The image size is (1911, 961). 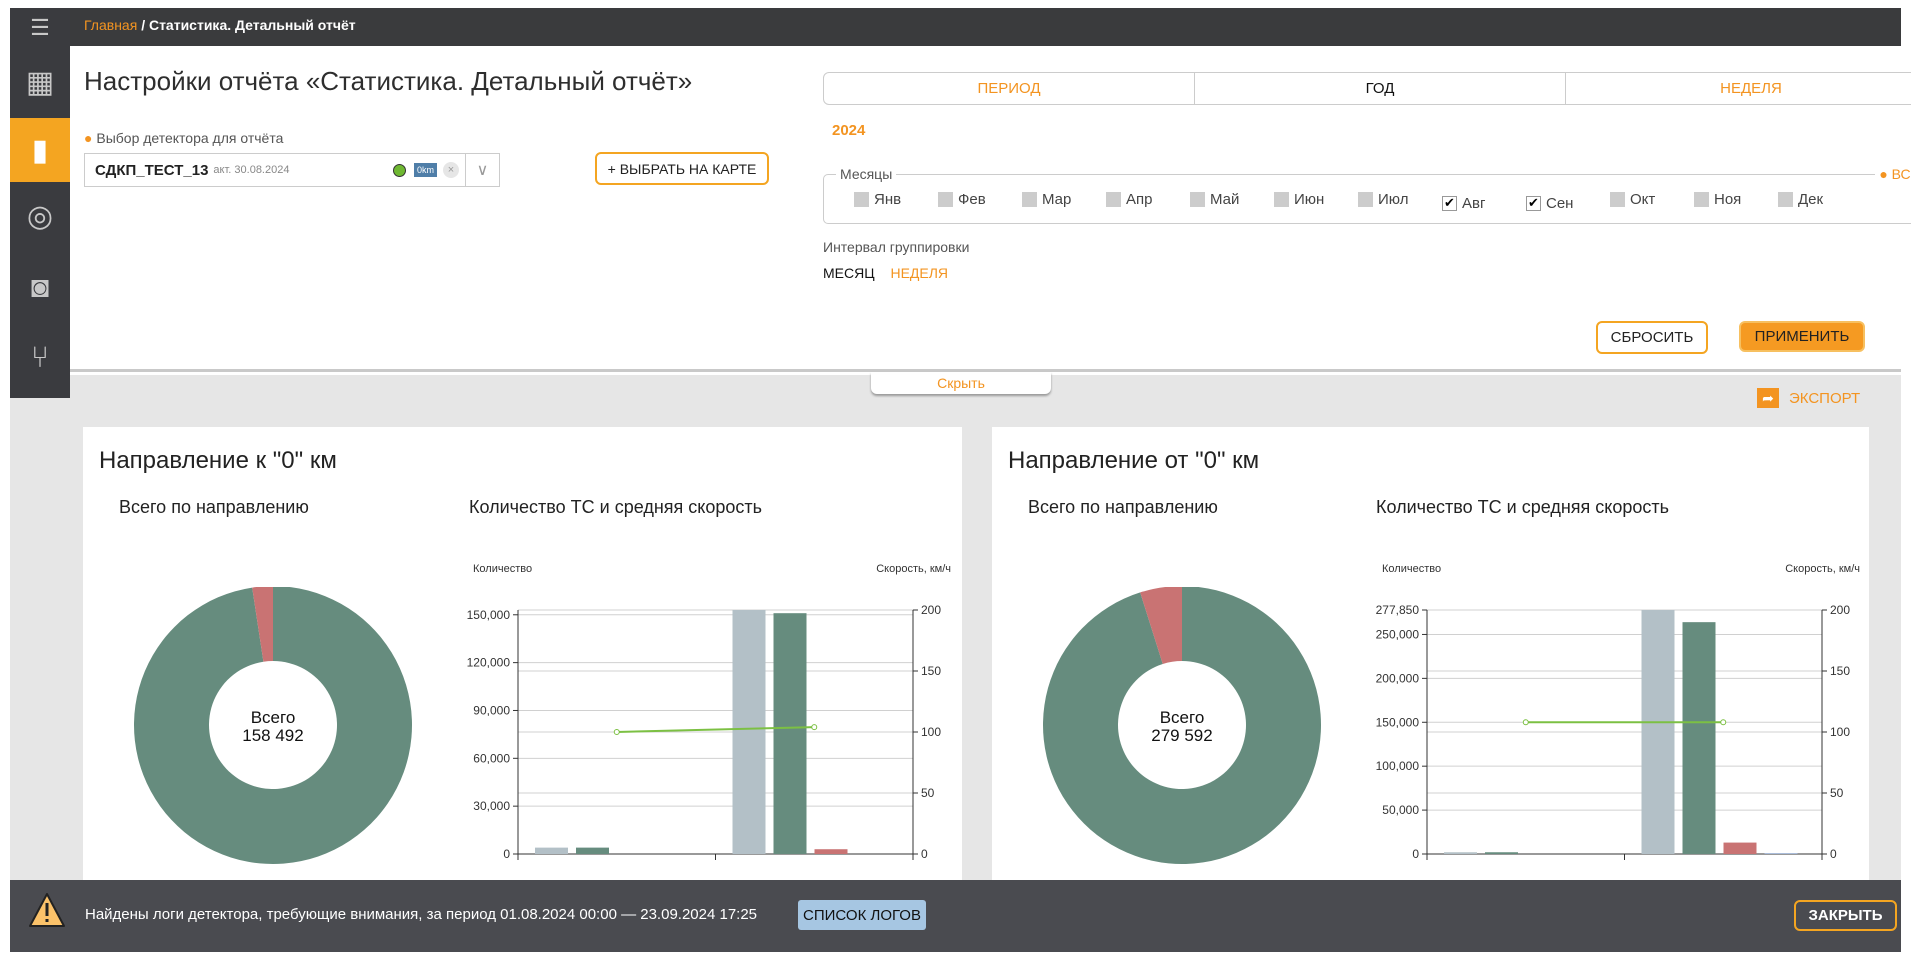 I want to click on month-checkbox-4: Май, so click(x=1232, y=199).